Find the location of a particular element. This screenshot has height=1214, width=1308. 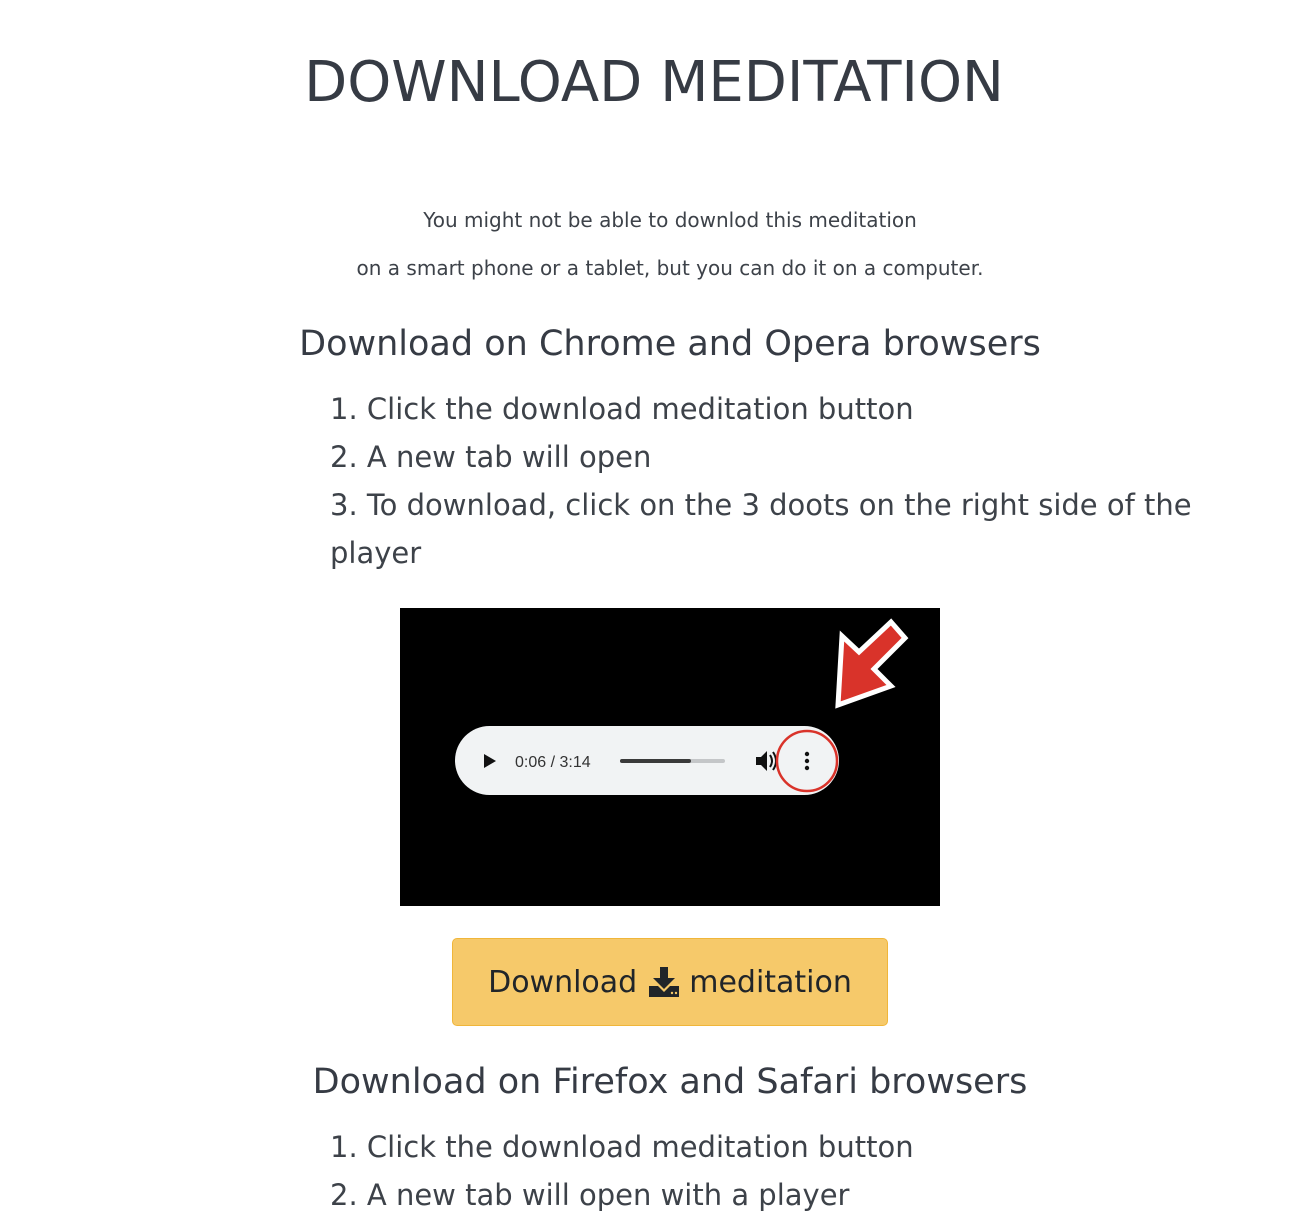

page-title: DOWNLOAD MEDITATION is located at coordinates (654, 82).